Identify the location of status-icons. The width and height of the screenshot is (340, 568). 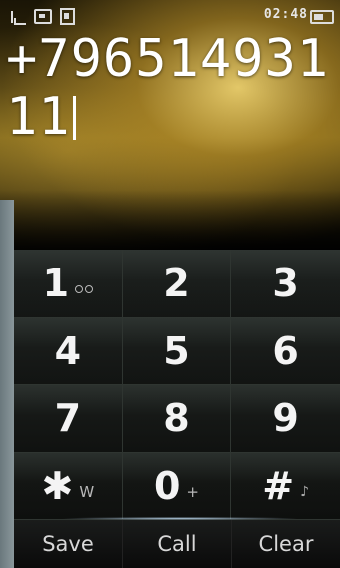
(42, 16).